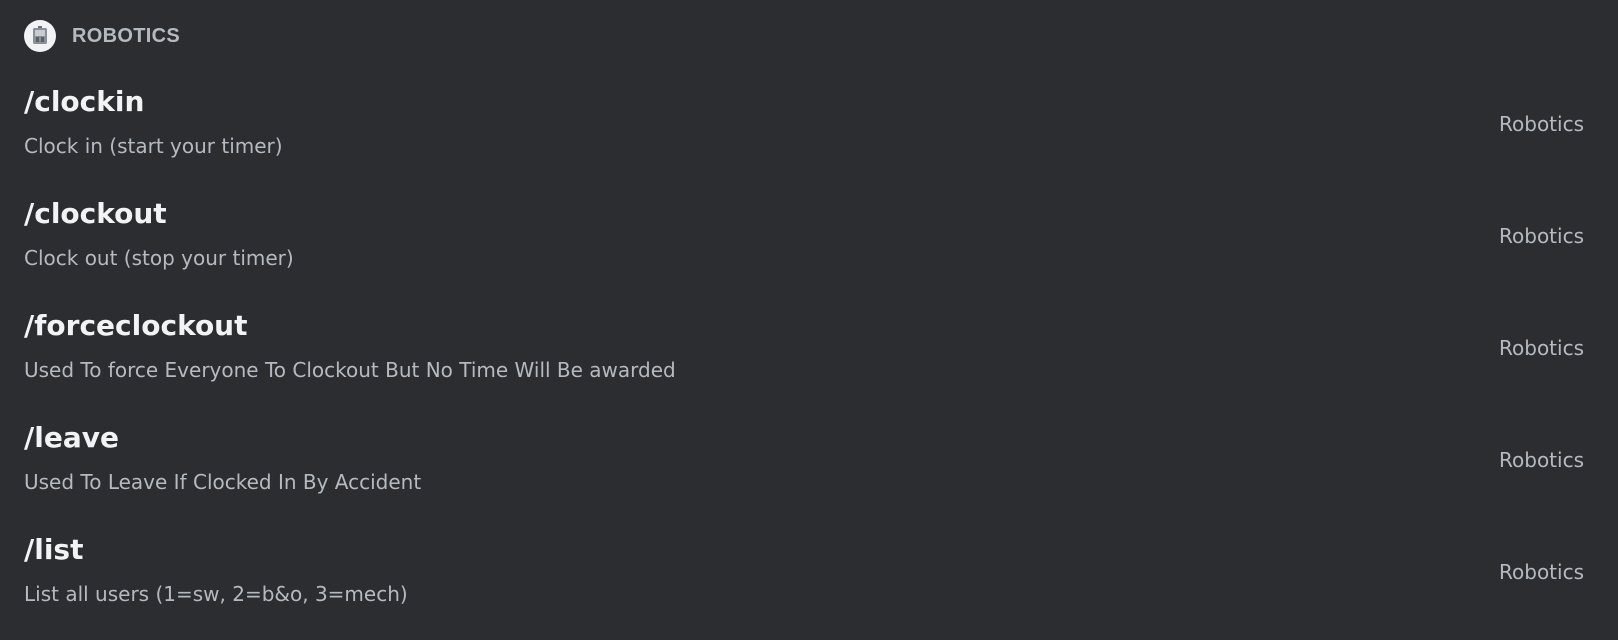 This screenshot has width=1618, height=640. I want to click on section-header: ROBOTICS, so click(102, 36).